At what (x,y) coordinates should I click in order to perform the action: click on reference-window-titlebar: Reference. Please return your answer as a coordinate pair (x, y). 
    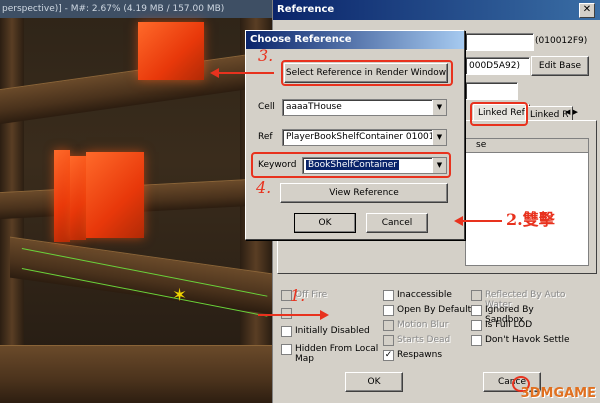
    Looking at the image, I should click on (436, 10).